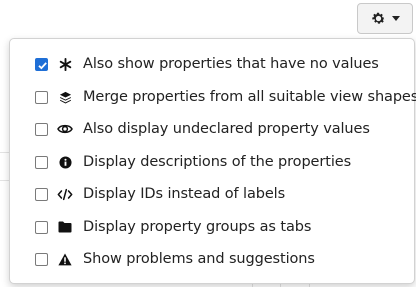 Image resolution: width=416 pixels, height=287 pixels. I want to click on menu-item-display-ids: Display IDs instead of labels, so click(212, 194).